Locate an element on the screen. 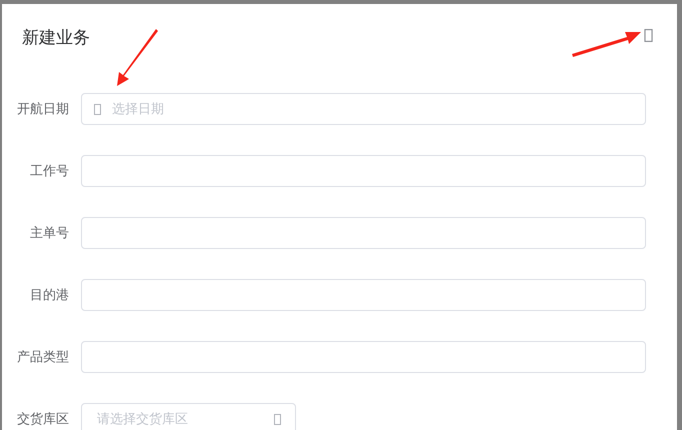 The width and height of the screenshot is (682, 430). close-icon is located at coordinates (648, 35).